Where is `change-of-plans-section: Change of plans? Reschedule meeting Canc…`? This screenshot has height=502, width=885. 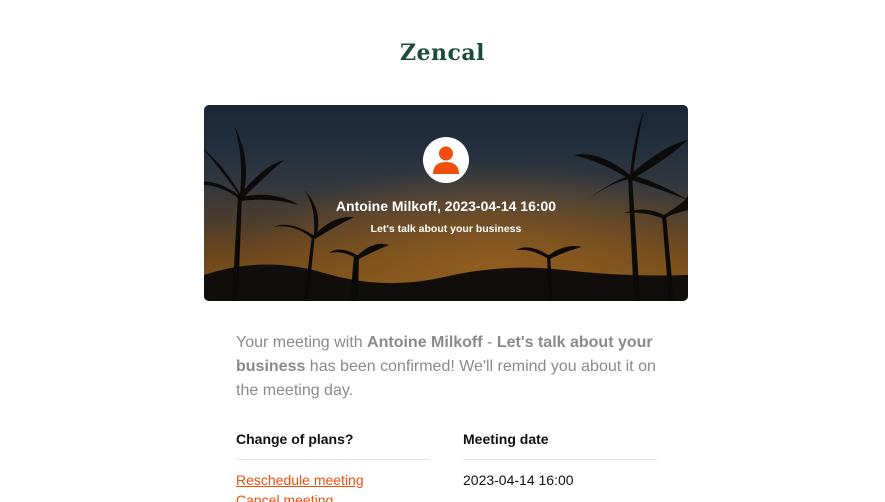 change-of-plans-section: Change of plans? Reschedule meeting Canc… is located at coordinates (333, 466).